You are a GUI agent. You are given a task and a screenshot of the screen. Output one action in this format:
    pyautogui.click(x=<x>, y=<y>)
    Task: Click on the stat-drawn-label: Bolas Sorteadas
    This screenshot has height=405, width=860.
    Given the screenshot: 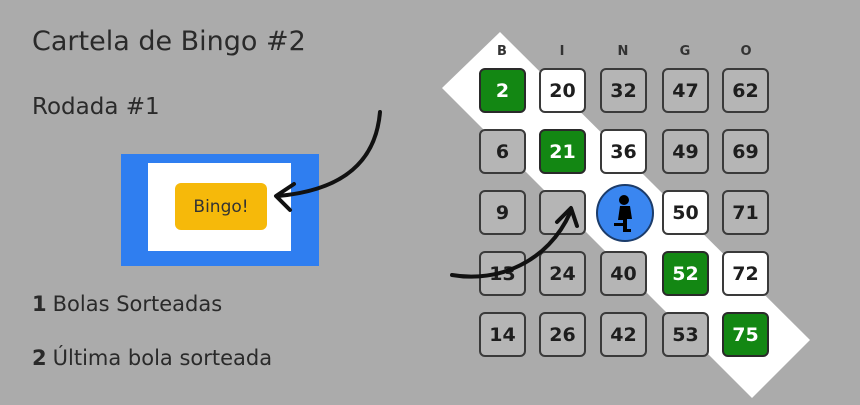 What is the action you would take?
    pyautogui.click(x=137, y=304)
    